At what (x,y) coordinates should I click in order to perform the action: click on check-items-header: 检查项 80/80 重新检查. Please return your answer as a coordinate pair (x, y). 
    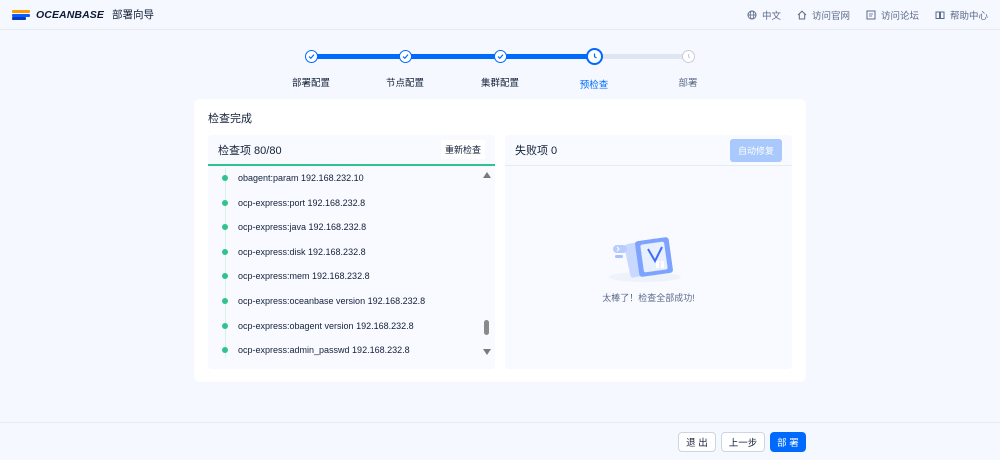
    Looking at the image, I should click on (351, 150).